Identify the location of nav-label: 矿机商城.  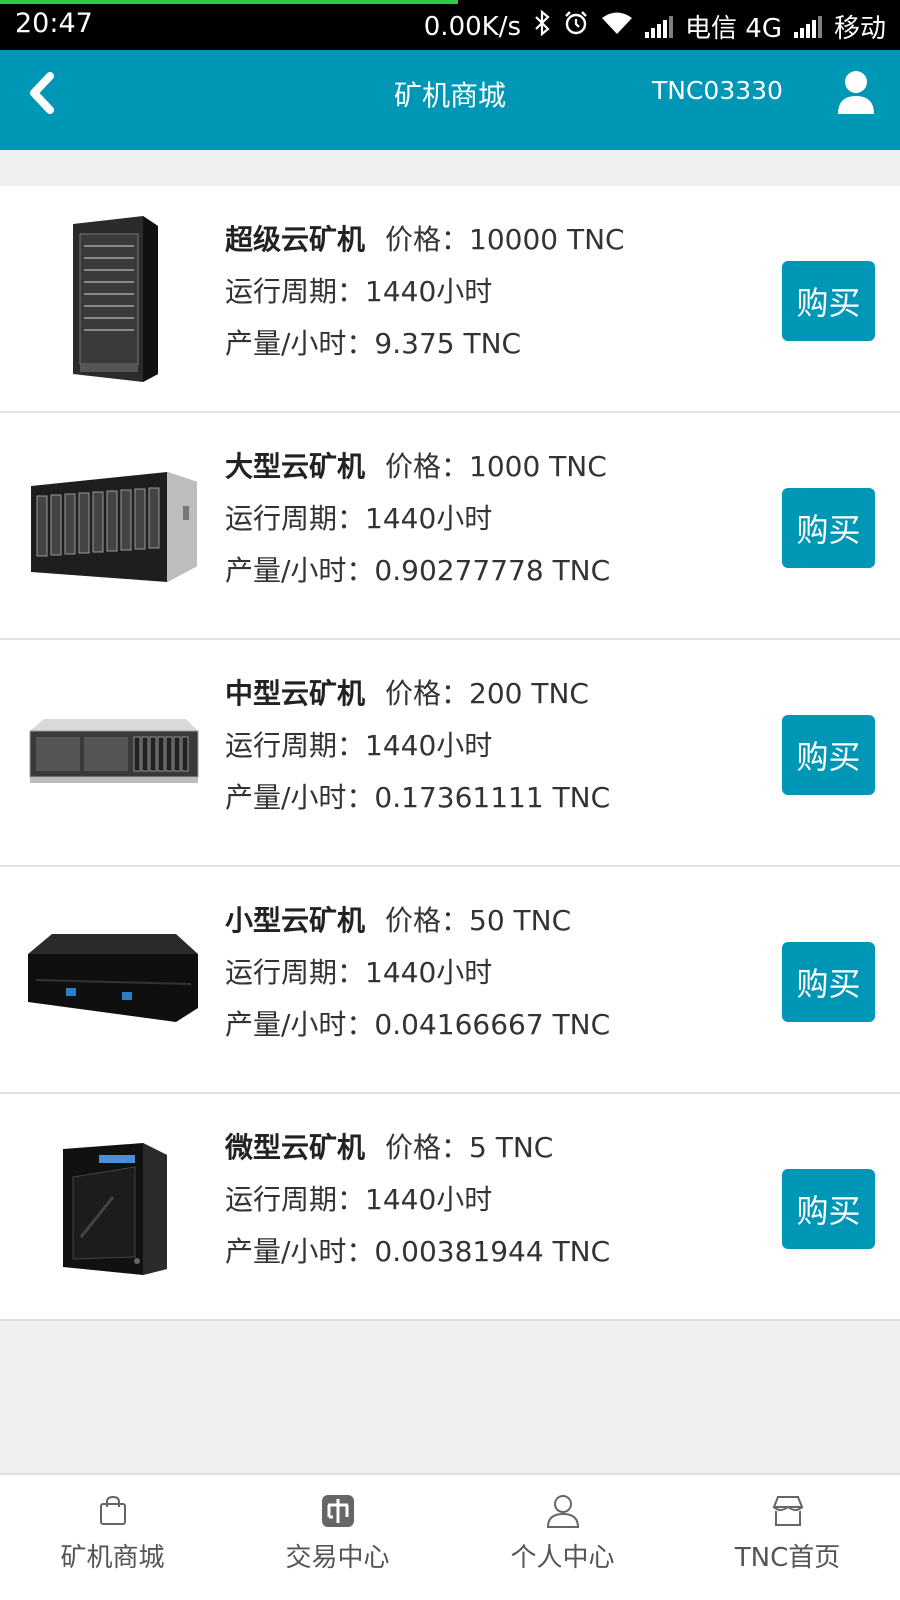
(112, 1558).